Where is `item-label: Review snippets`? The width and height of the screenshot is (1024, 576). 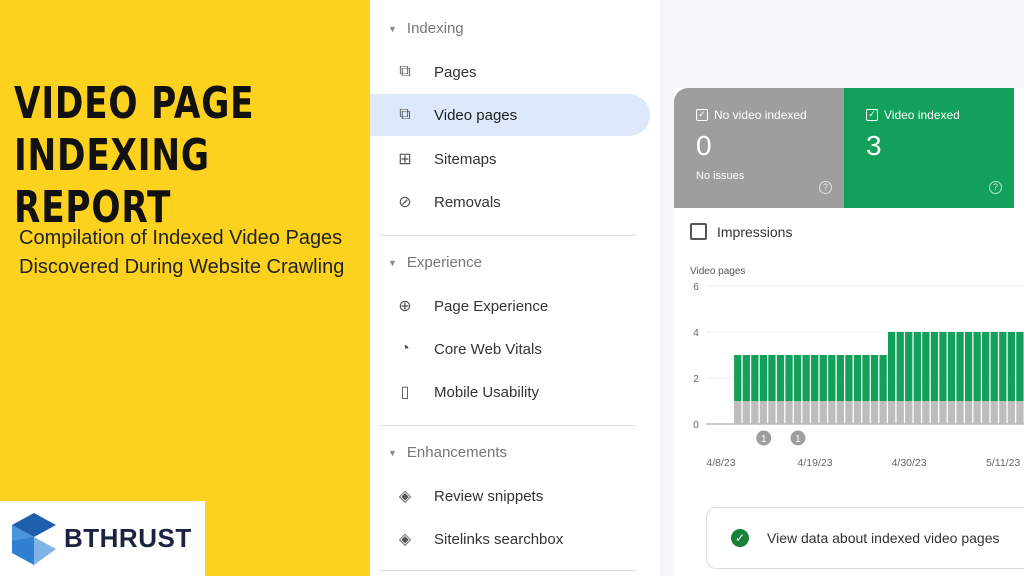
item-label: Review snippets is located at coordinates (489, 496).